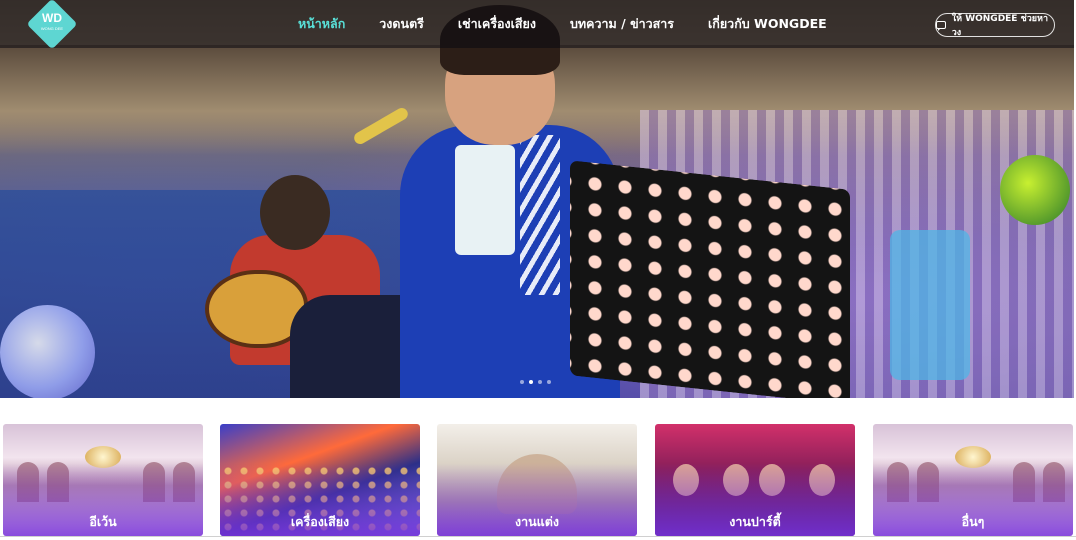  I want to click on category-card-party: งานปาร์ตี้, so click(755, 480).